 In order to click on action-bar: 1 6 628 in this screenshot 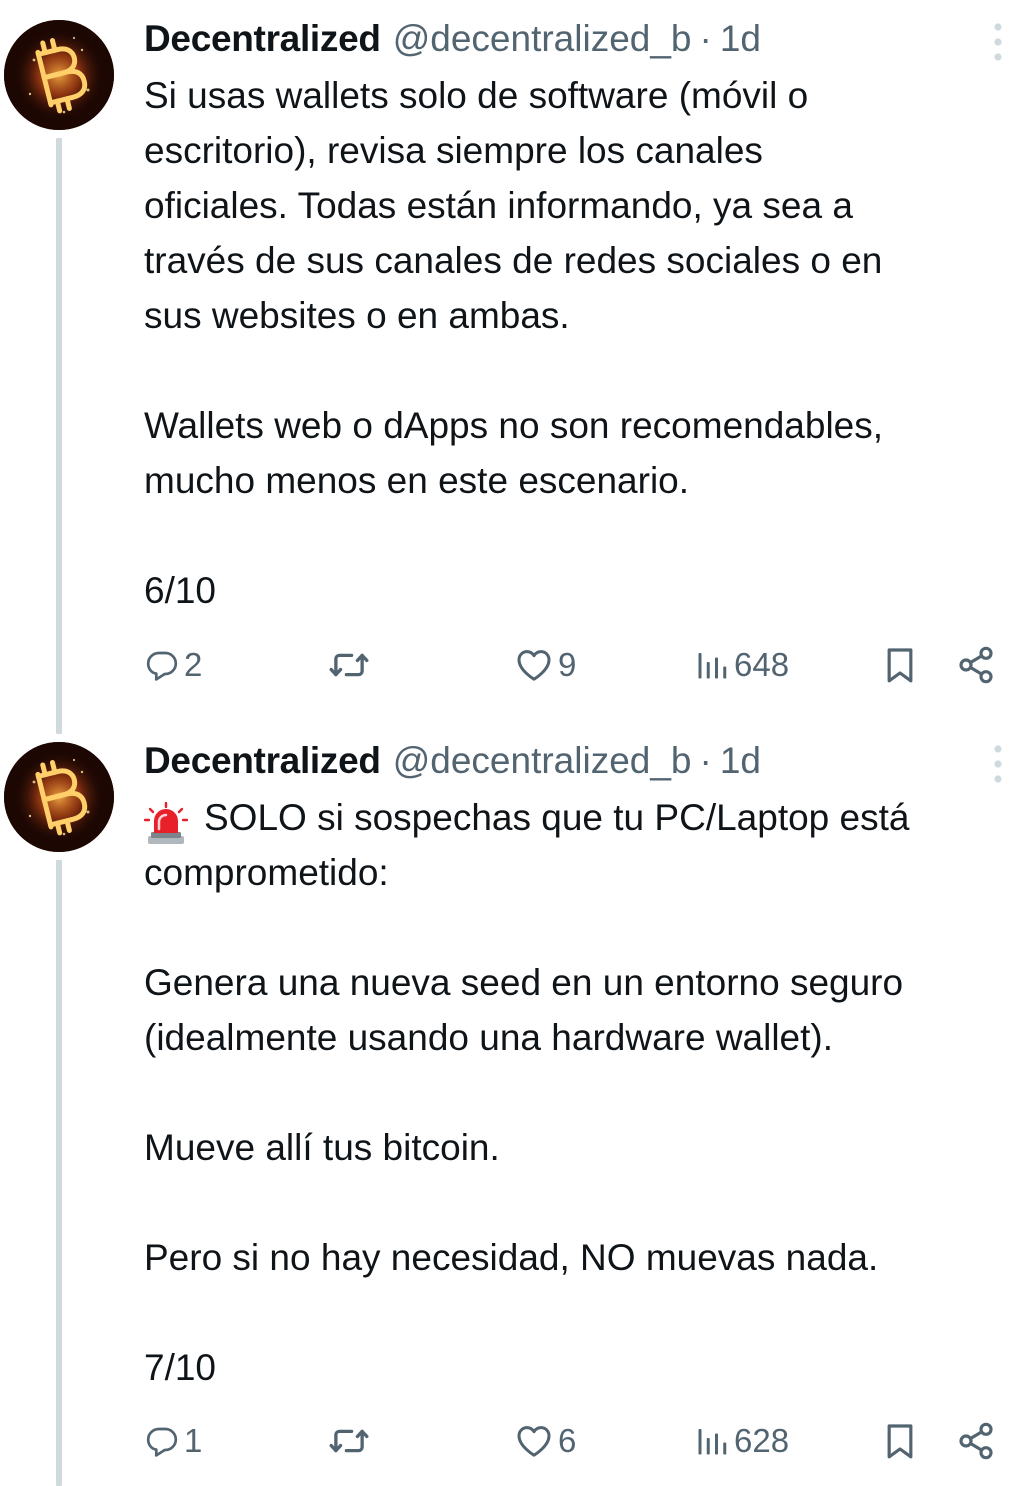, I will do `click(574, 1441)`.